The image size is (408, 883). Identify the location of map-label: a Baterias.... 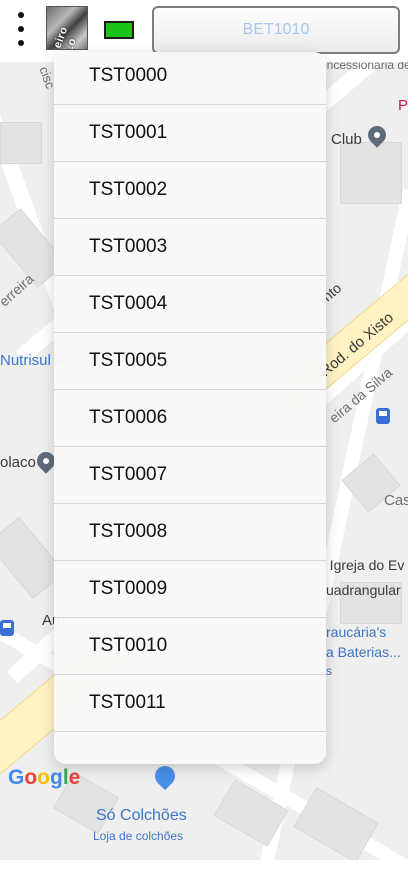
(363, 652).